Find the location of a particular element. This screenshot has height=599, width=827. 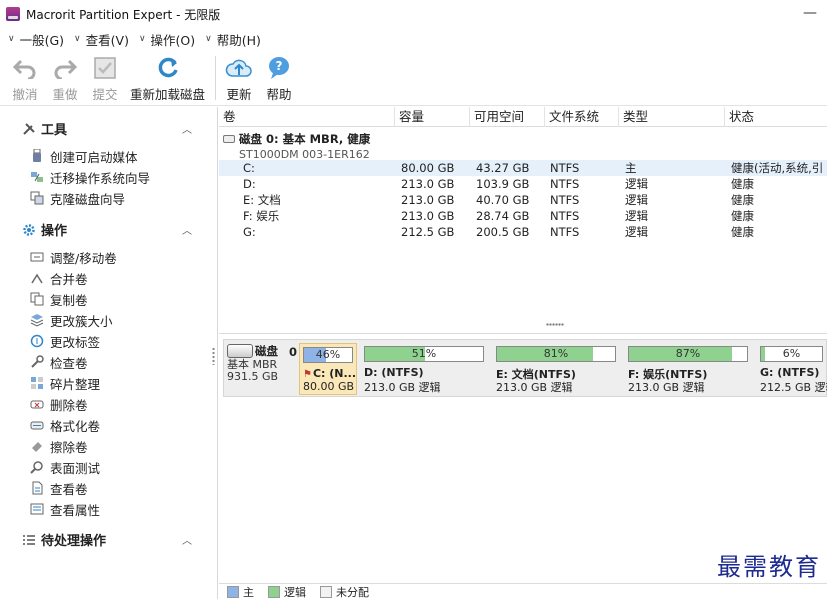

legend-swatch is located at coordinates (233, 591).